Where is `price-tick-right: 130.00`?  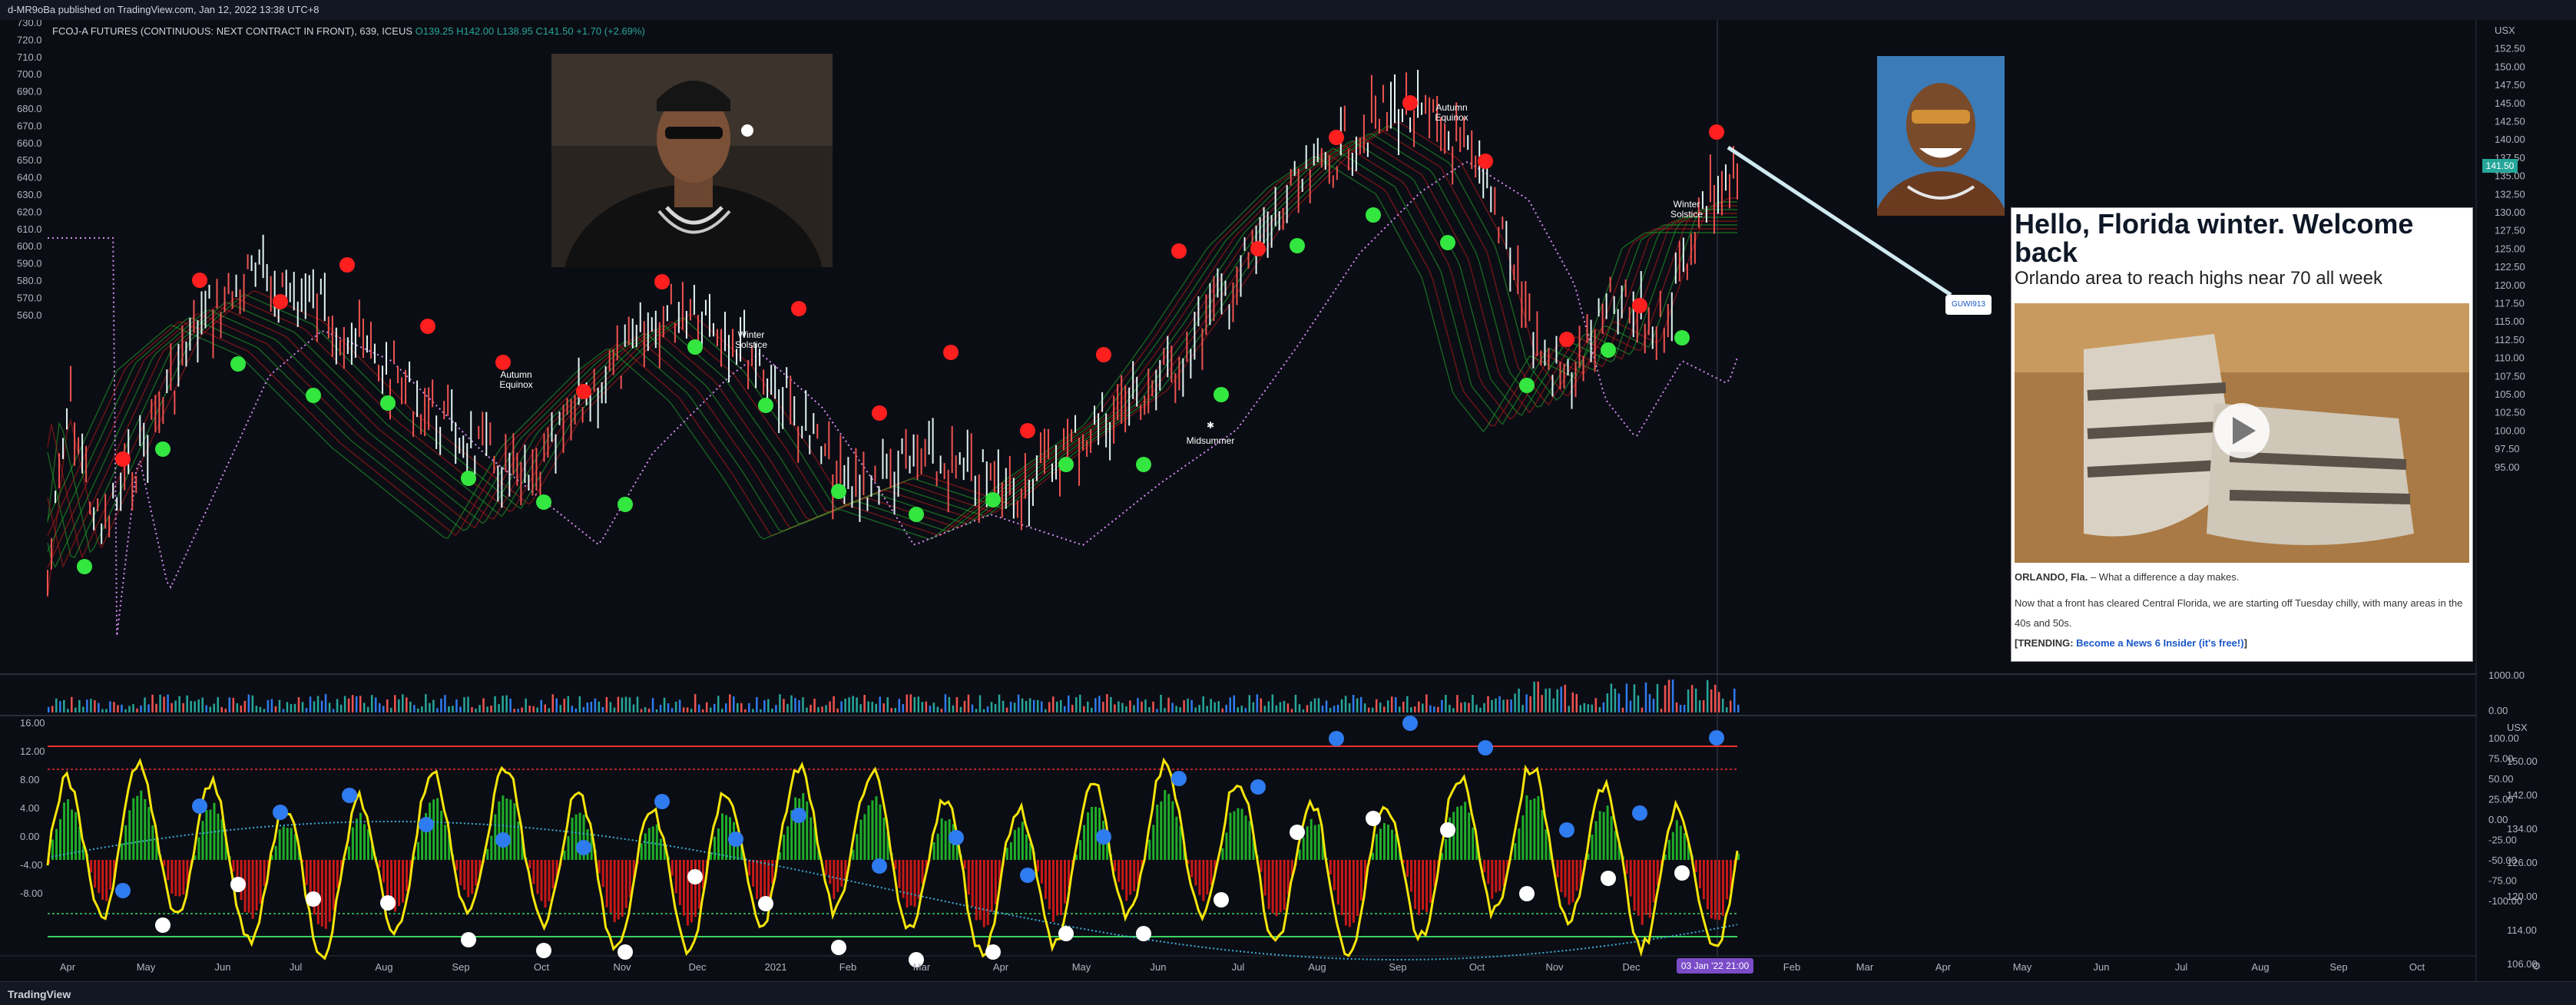
price-tick-right: 130.00 is located at coordinates (2510, 213).